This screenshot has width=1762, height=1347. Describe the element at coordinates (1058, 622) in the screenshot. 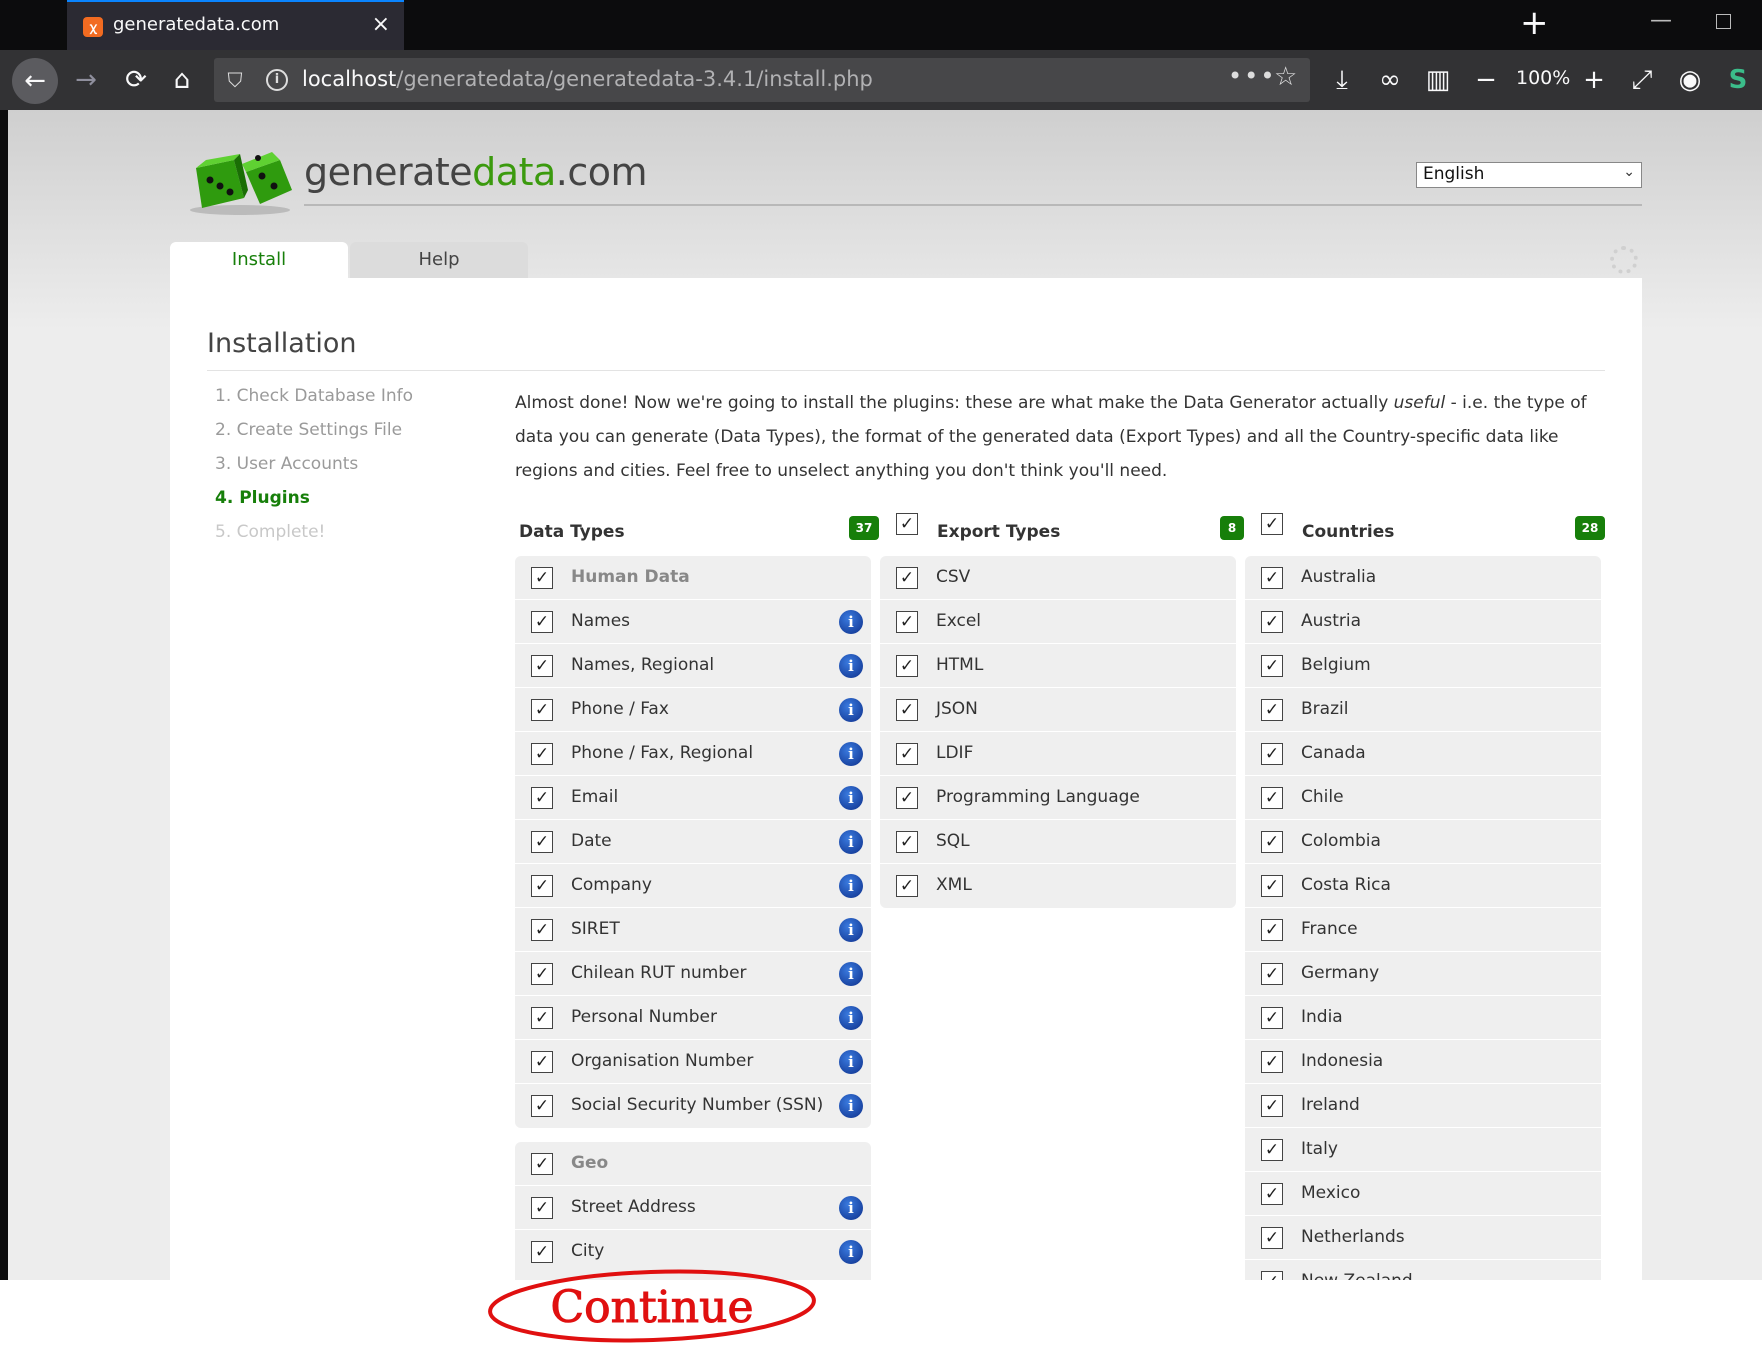

I see `plugin-row: ✓ Excel` at that location.